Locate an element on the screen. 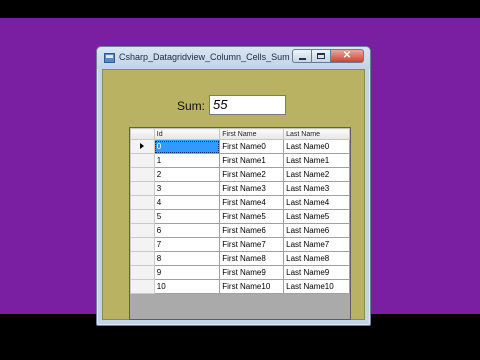  cell-last-name: Last Name8 is located at coordinates (316, 258).